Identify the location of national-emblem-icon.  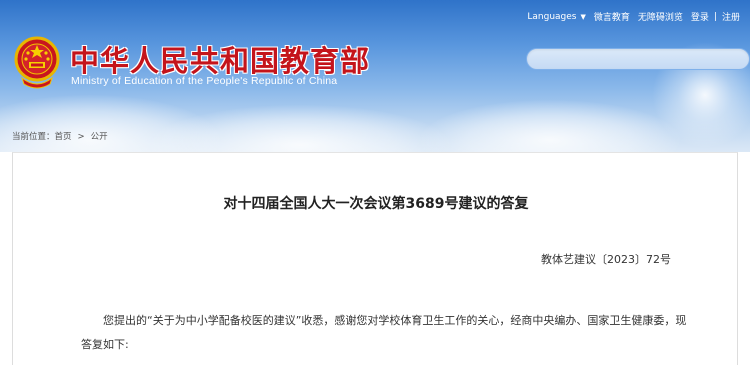
(37, 62).